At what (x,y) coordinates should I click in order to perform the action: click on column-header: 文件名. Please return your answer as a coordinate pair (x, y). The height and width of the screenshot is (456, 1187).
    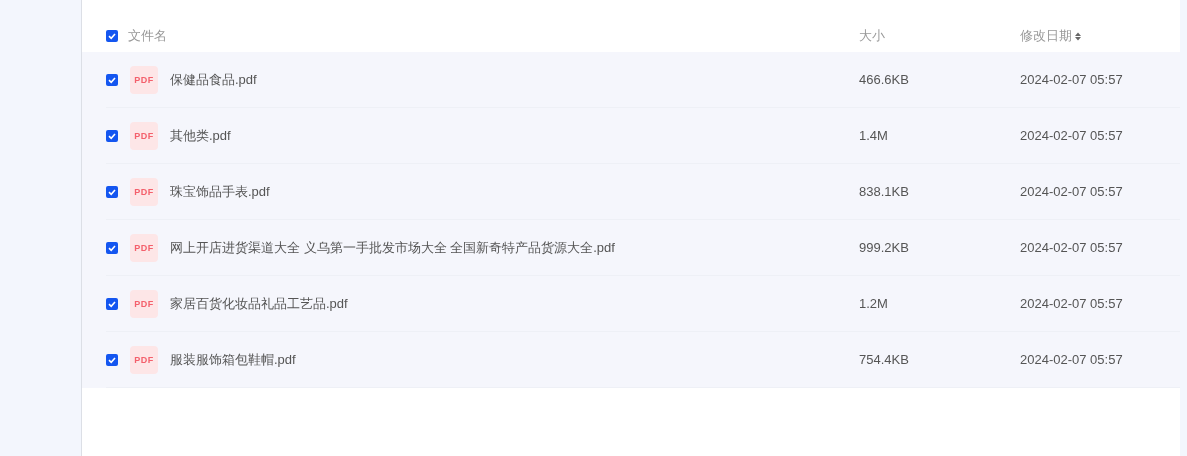
    Looking at the image, I should click on (147, 36).